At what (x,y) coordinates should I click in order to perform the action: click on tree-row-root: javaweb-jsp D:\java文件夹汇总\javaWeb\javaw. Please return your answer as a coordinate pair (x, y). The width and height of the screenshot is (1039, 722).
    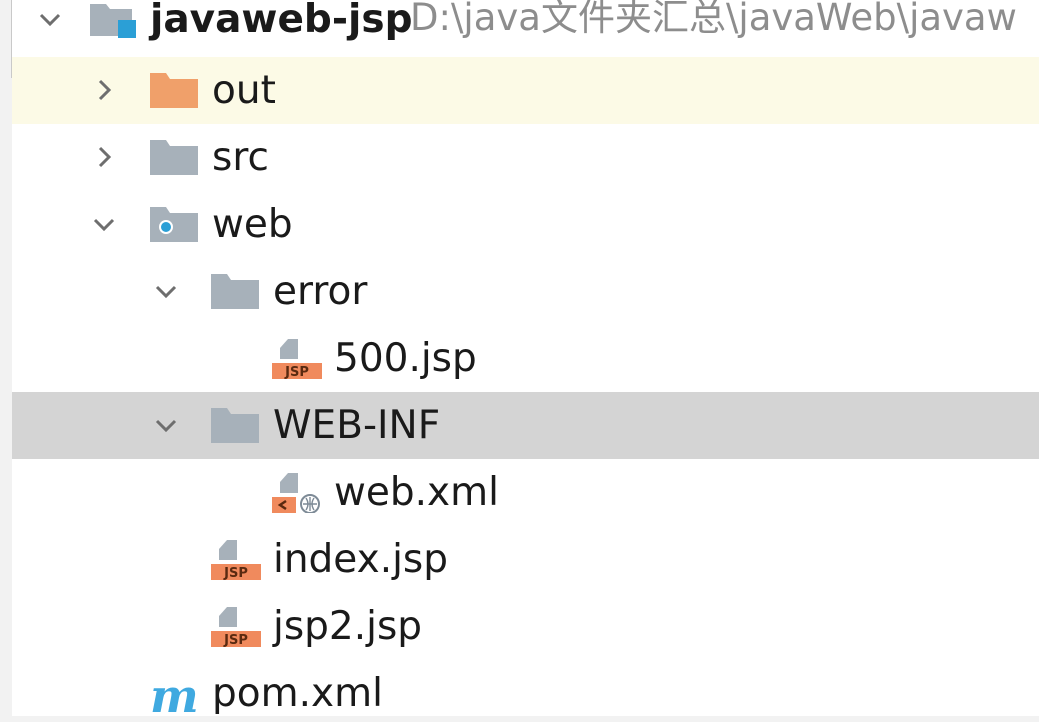
    Looking at the image, I should click on (525, 26).